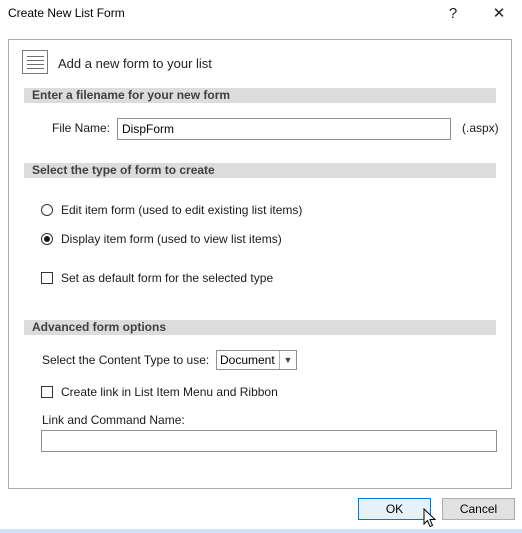 This screenshot has height=533, width=522. I want to click on ok-button: OK, so click(394, 509).